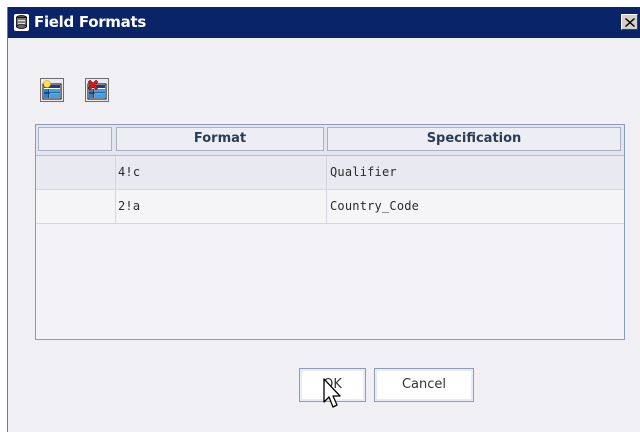 The width and height of the screenshot is (640, 432). What do you see at coordinates (129, 206) in the screenshot?
I see `format-cell: 2!a` at bounding box center [129, 206].